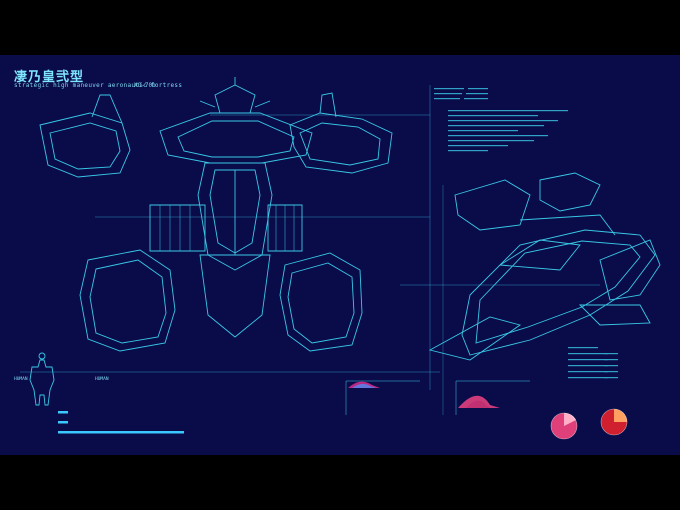 This screenshot has height=510, width=680. I want to click on spectrum-chart-right, so click(479, 401).